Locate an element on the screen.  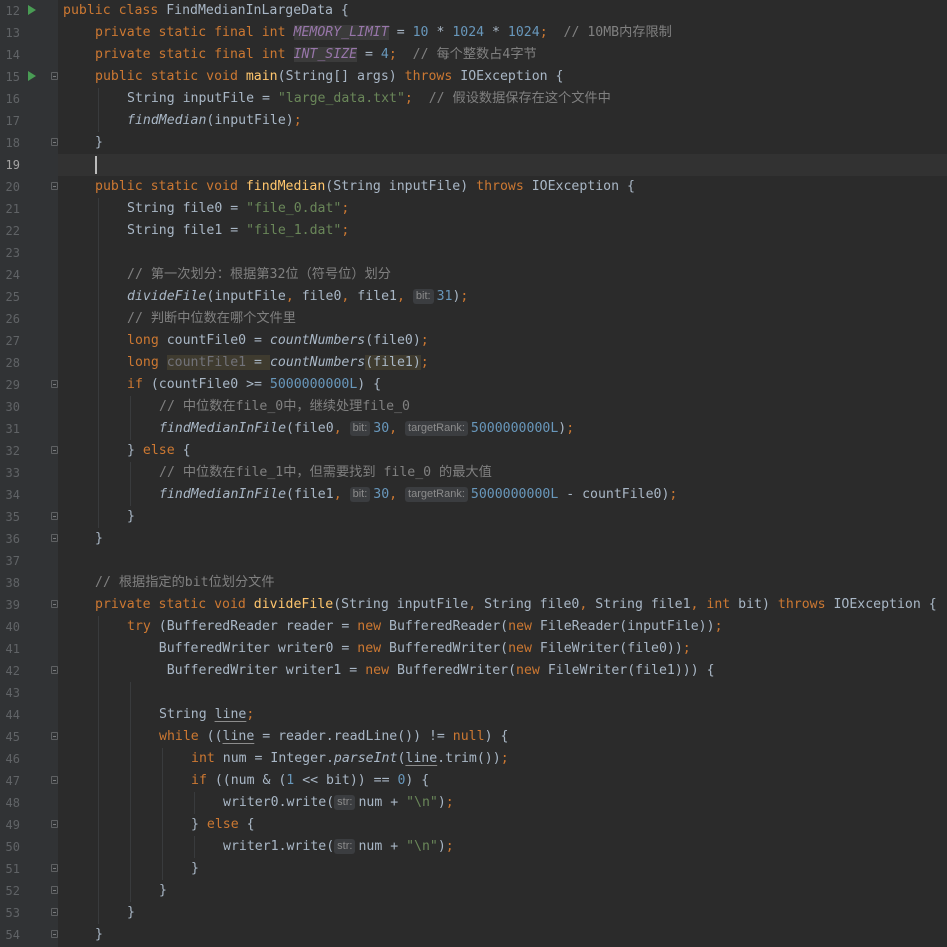
gutter-cell: 53 is located at coordinates (29, 913).